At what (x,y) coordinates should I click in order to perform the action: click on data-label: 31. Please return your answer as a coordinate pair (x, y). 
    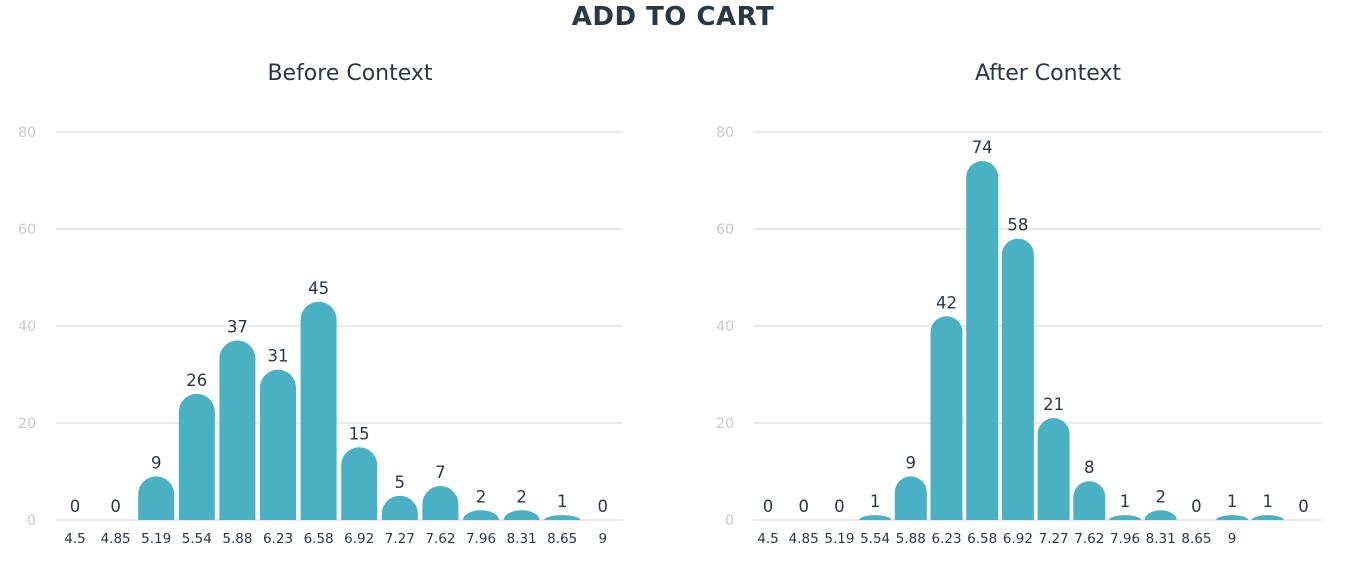
    Looking at the image, I should click on (278, 356).